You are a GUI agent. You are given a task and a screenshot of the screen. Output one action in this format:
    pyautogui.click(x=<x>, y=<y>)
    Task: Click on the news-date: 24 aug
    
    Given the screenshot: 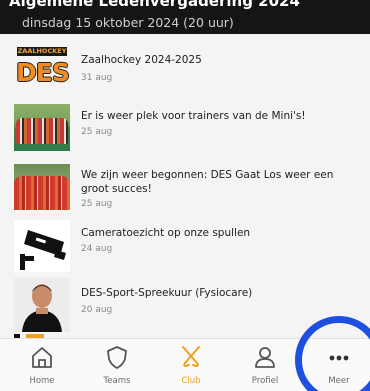 What is the action you would take?
    pyautogui.click(x=97, y=249)
    